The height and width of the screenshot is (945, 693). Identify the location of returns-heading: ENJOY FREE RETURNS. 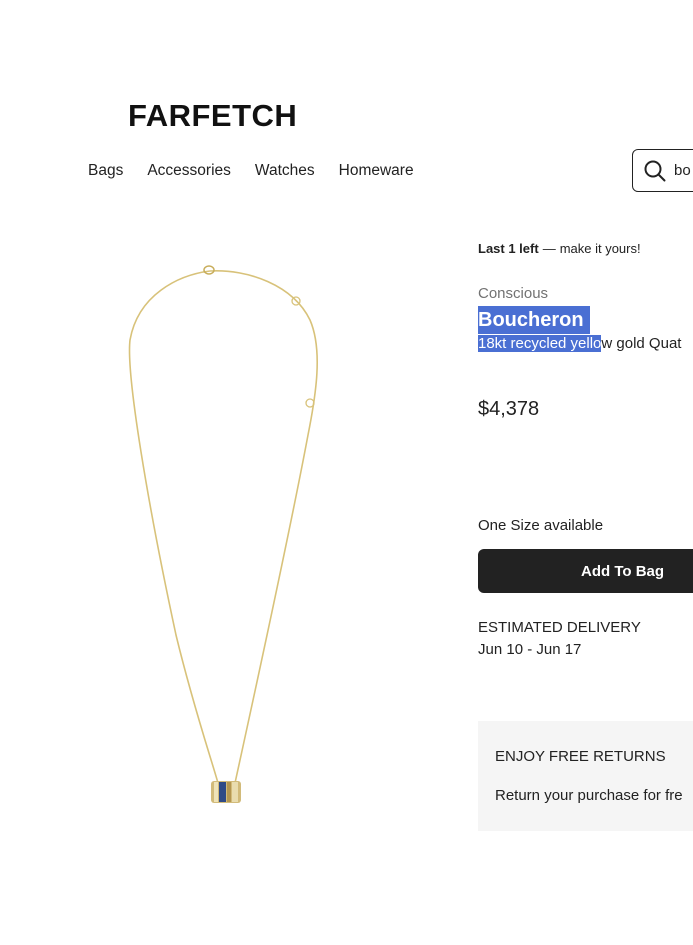
(580, 756).